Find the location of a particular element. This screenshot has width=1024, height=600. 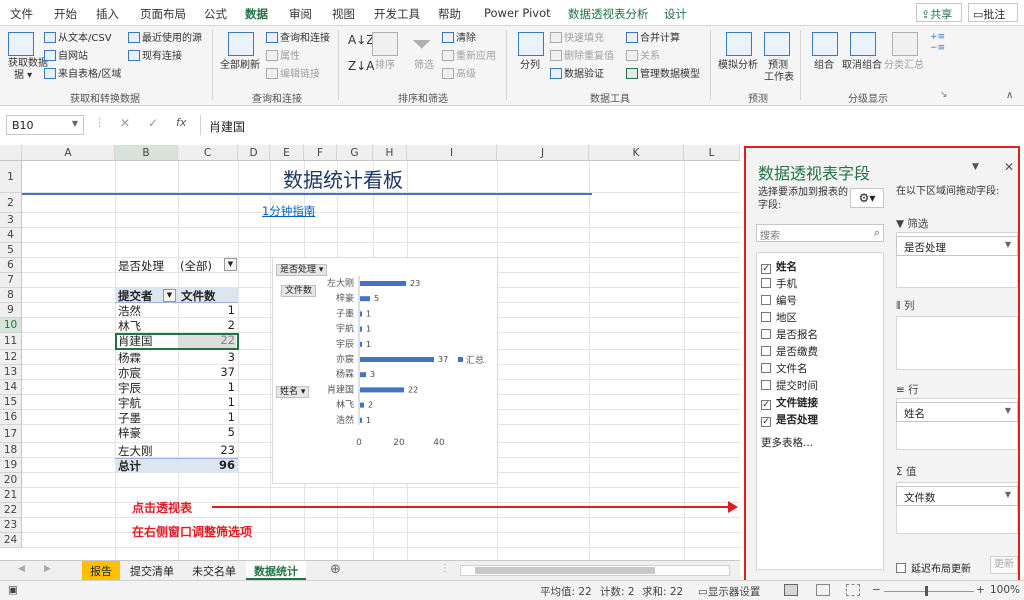

row-header: 20 is located at coordinates (11, 480).